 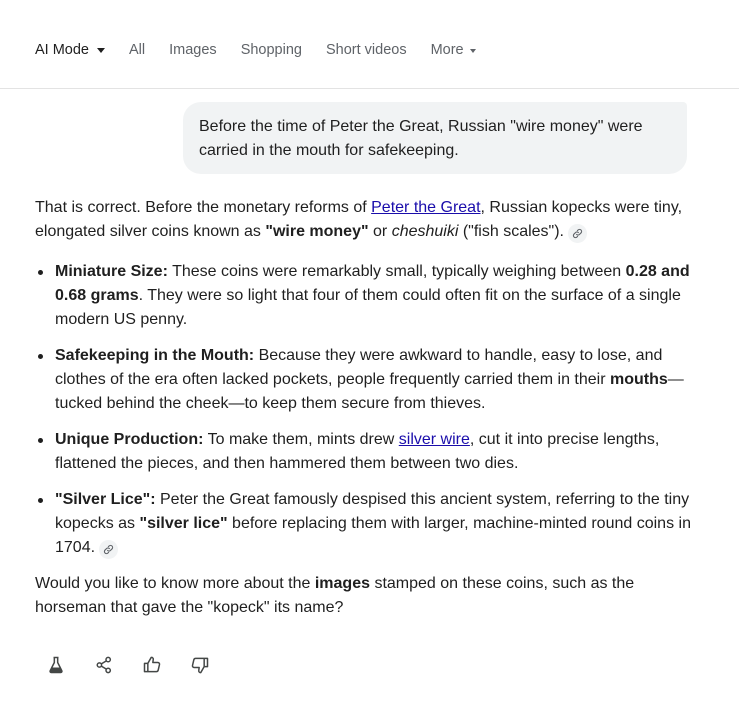 I want to click on bullet-text: To make them, mints drew, so click(x=301, y=439).